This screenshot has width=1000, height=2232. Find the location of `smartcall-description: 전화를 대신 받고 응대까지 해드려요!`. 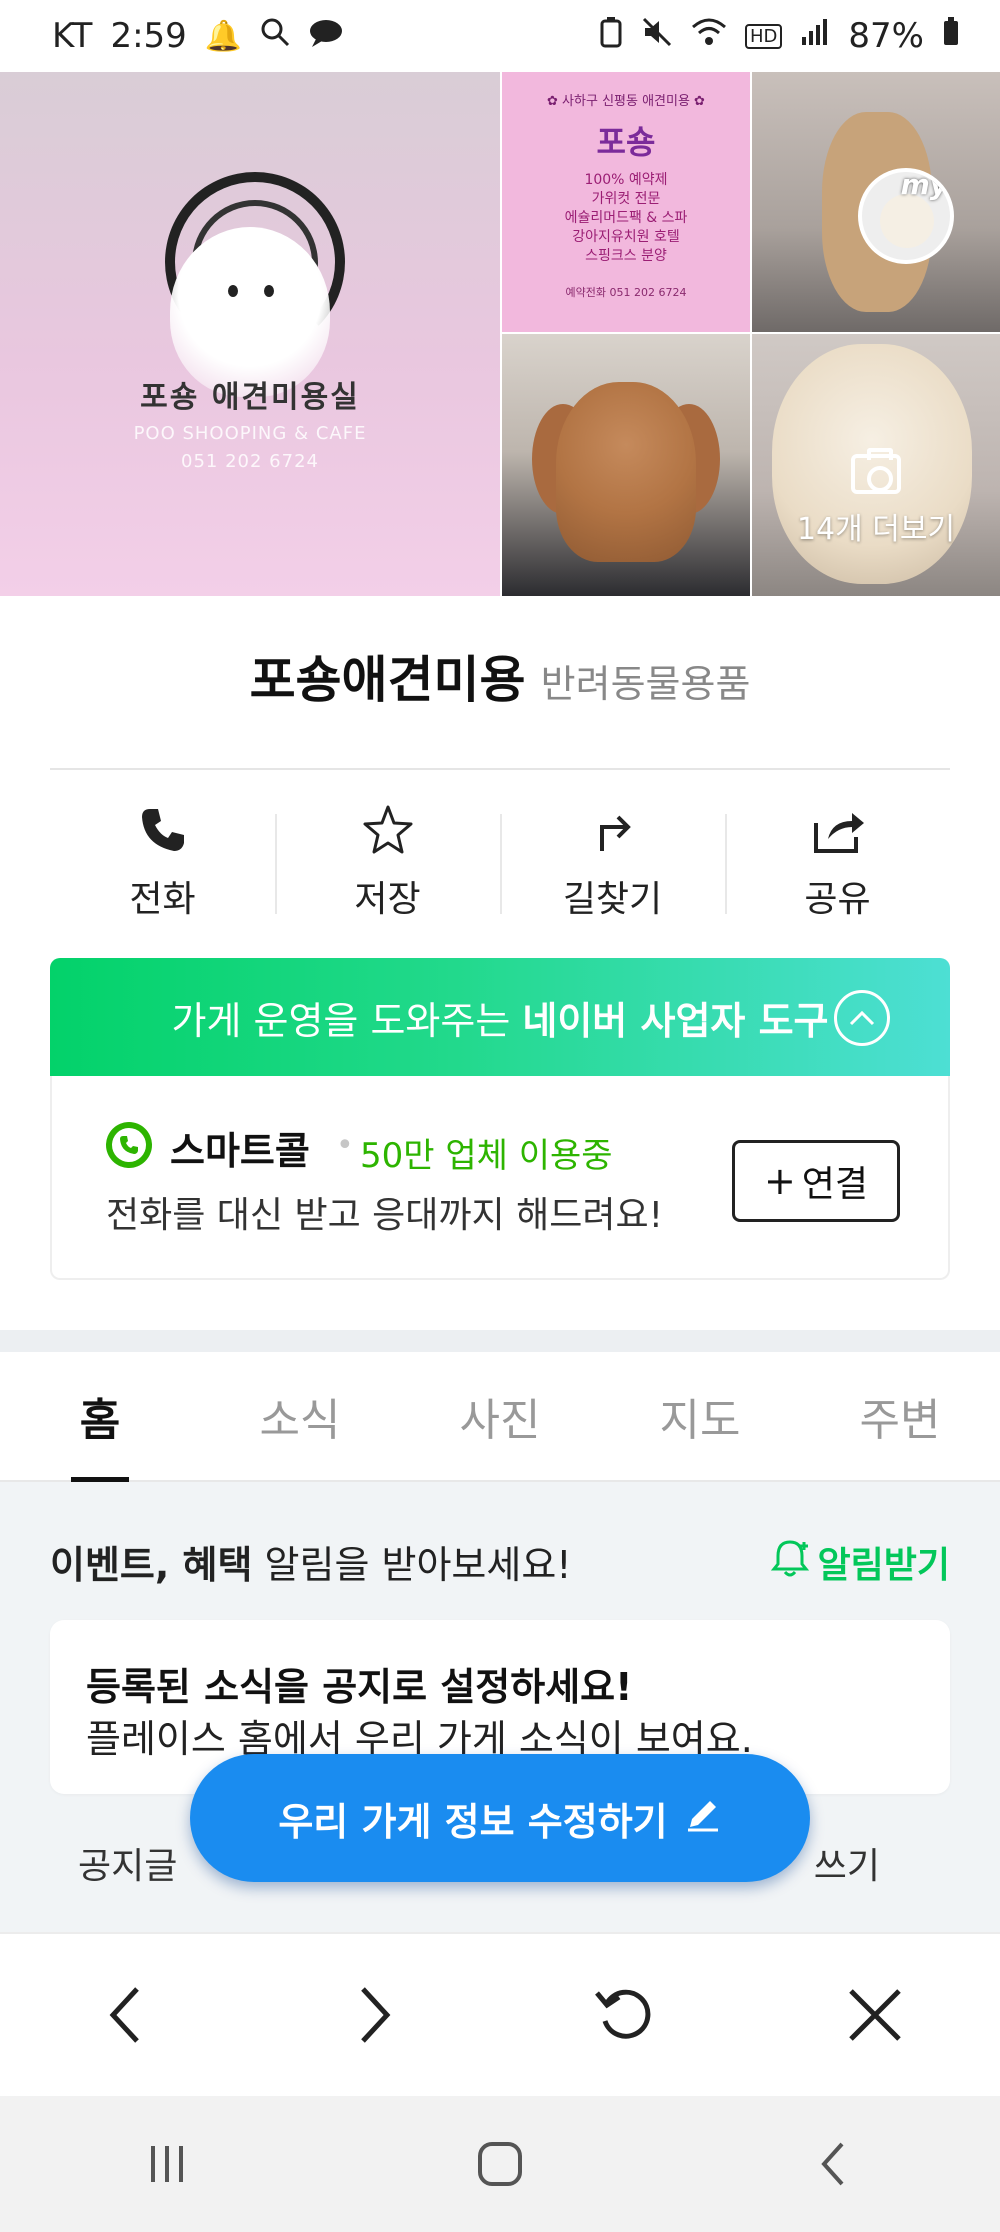

smartcall-description: 전화를 대신 받고 응대까지 해드려요! is located at coordinates (385, 1215).